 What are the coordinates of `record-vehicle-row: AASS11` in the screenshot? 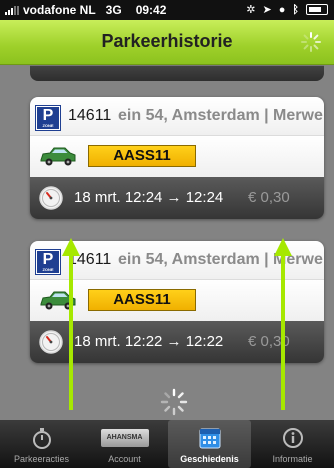 It's located at (177, 156).